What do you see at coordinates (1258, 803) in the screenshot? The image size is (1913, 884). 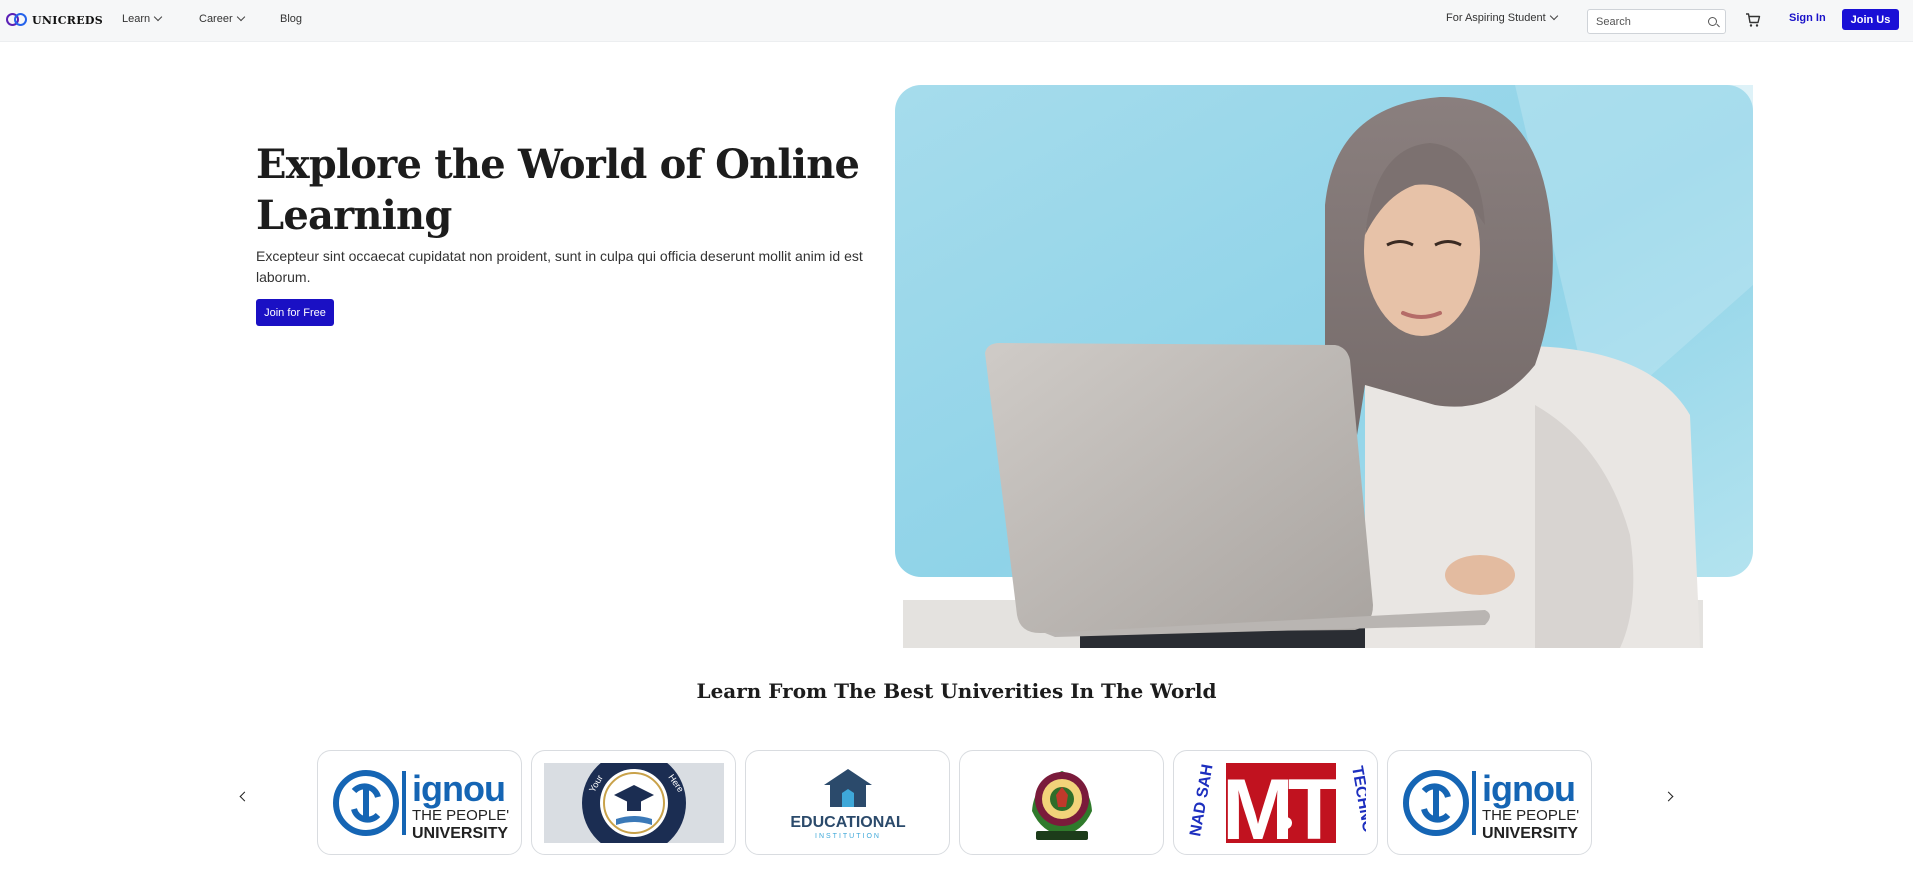 I see `mit-letter-m: M` at bounding box center [1258, 803].